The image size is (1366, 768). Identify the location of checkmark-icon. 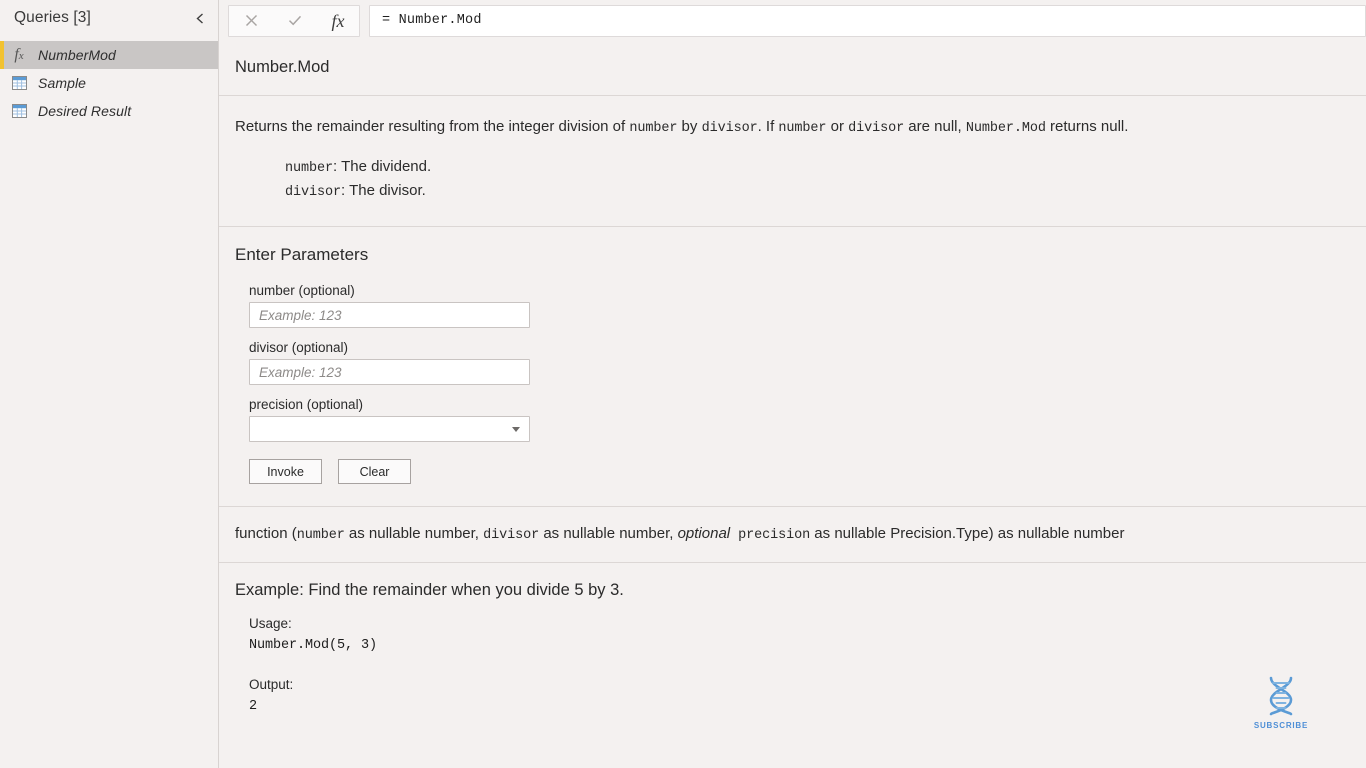
(295, 21).